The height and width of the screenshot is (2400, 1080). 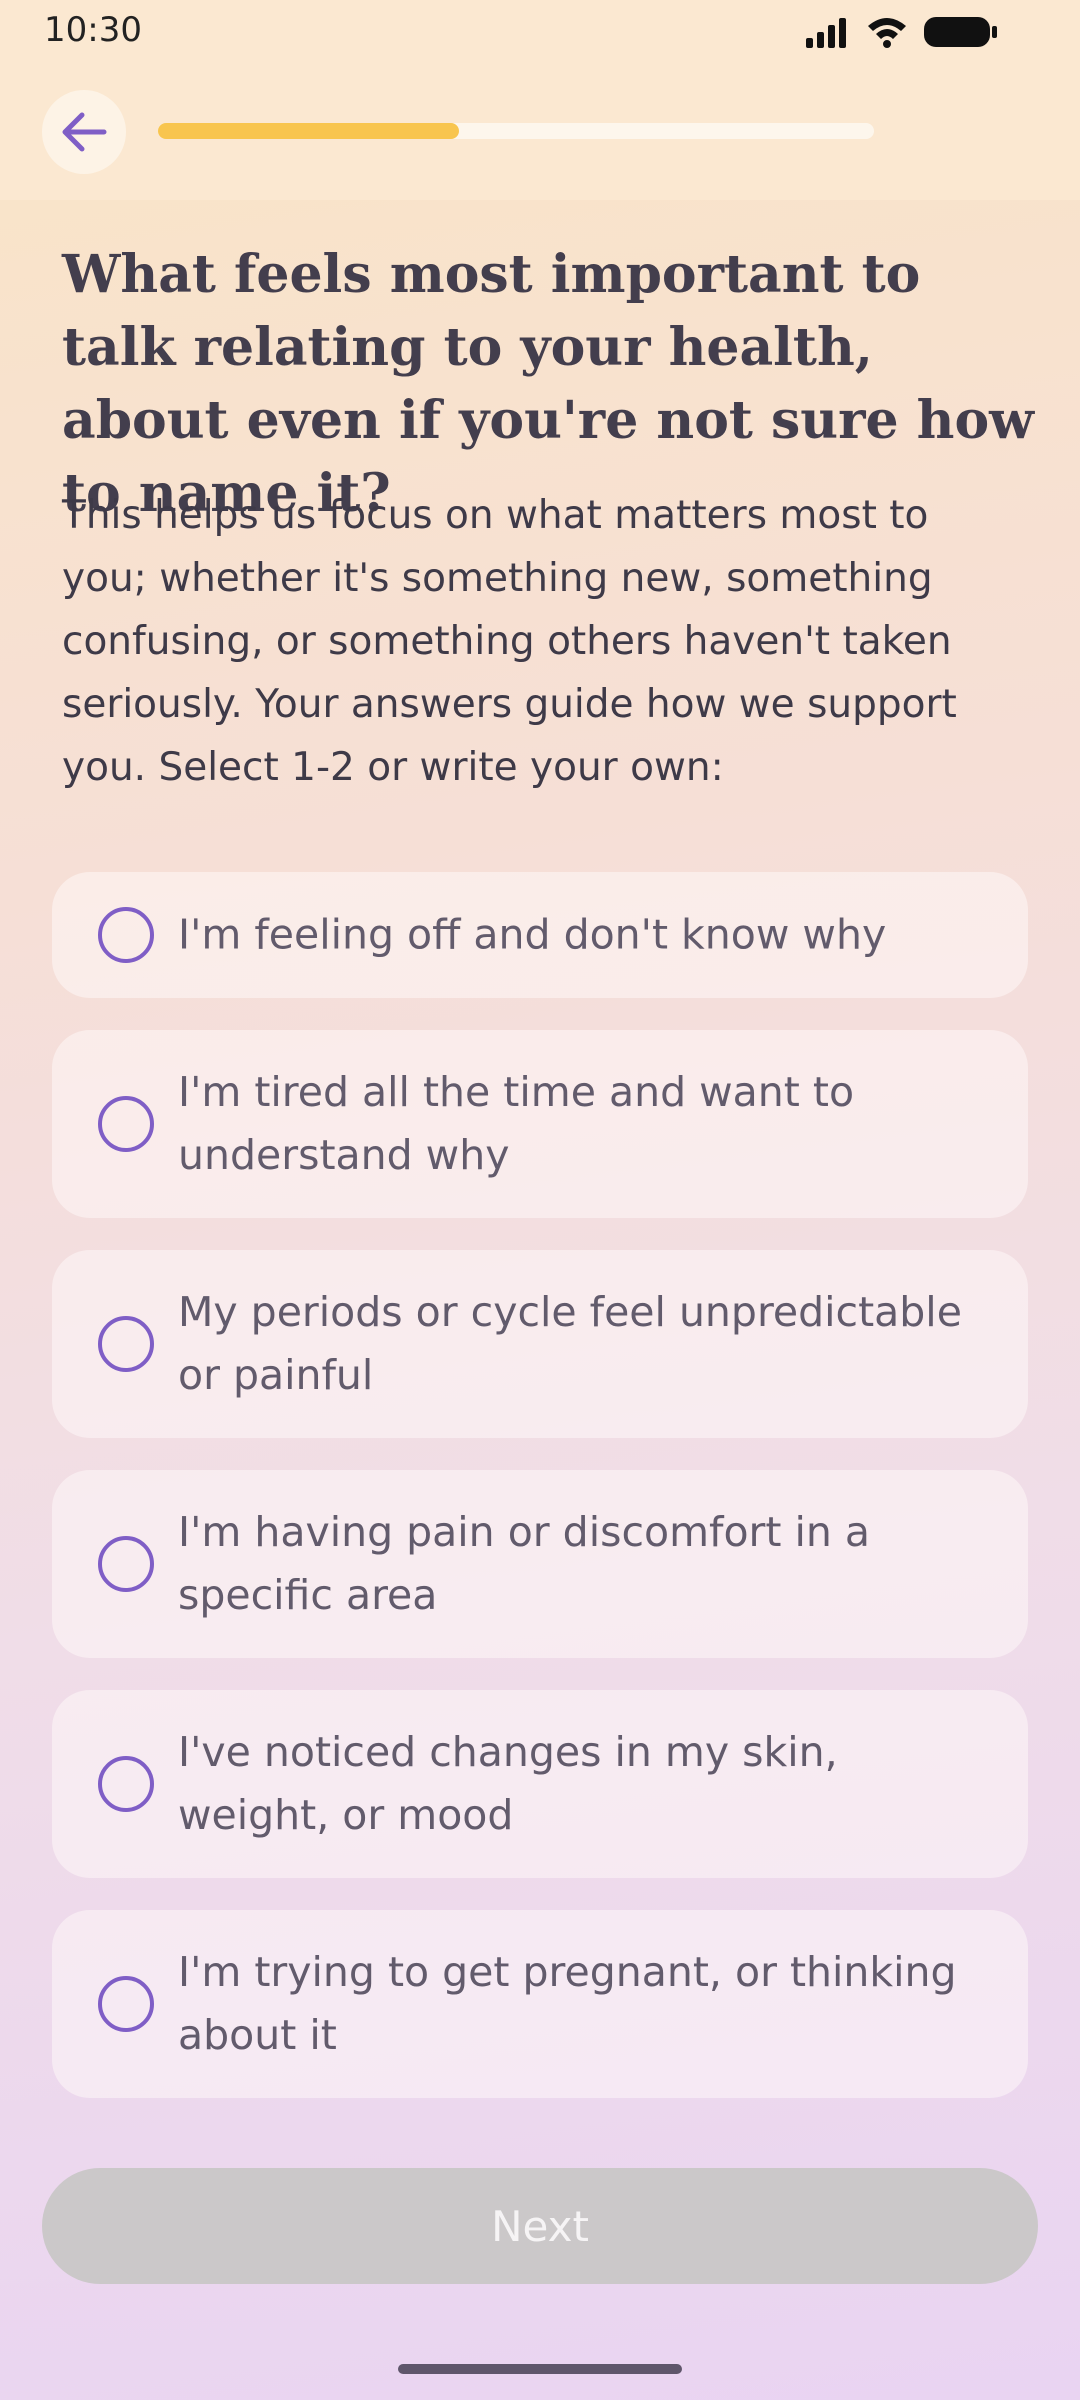 What do you see at coordinates (516, 131) in the screenshot?
I see `progress-bar` at bounding box center [516, 131].